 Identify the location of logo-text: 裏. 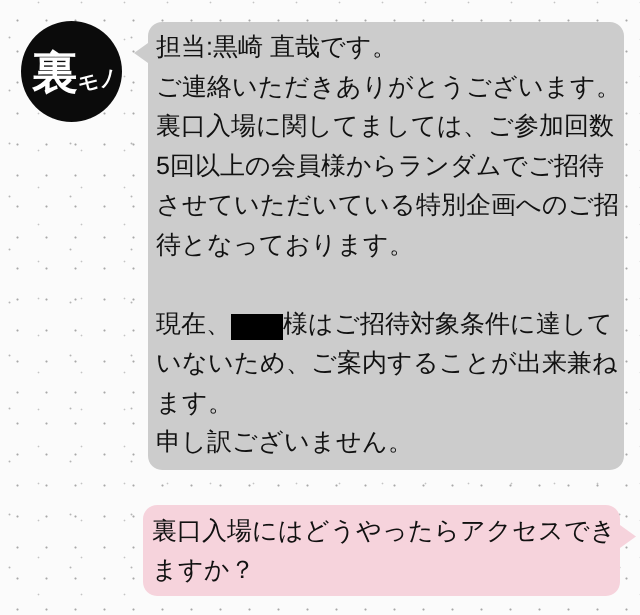
(55, 71).